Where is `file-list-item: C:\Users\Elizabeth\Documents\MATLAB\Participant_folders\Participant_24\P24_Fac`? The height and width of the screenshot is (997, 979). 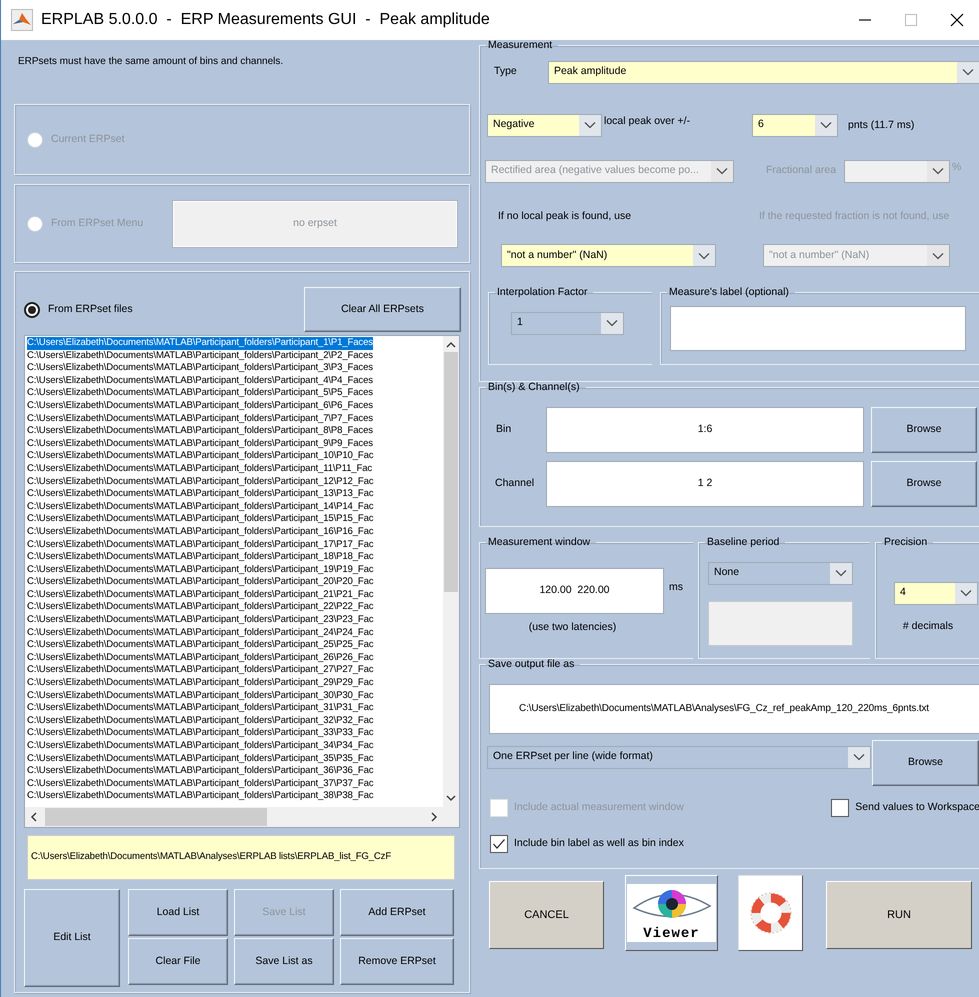
file-list-item: C:\Users\Elizabeth\Documents\MATLAB\Participant_folders\Participant_24\P24_Fac is located at coordinates (200, 633).